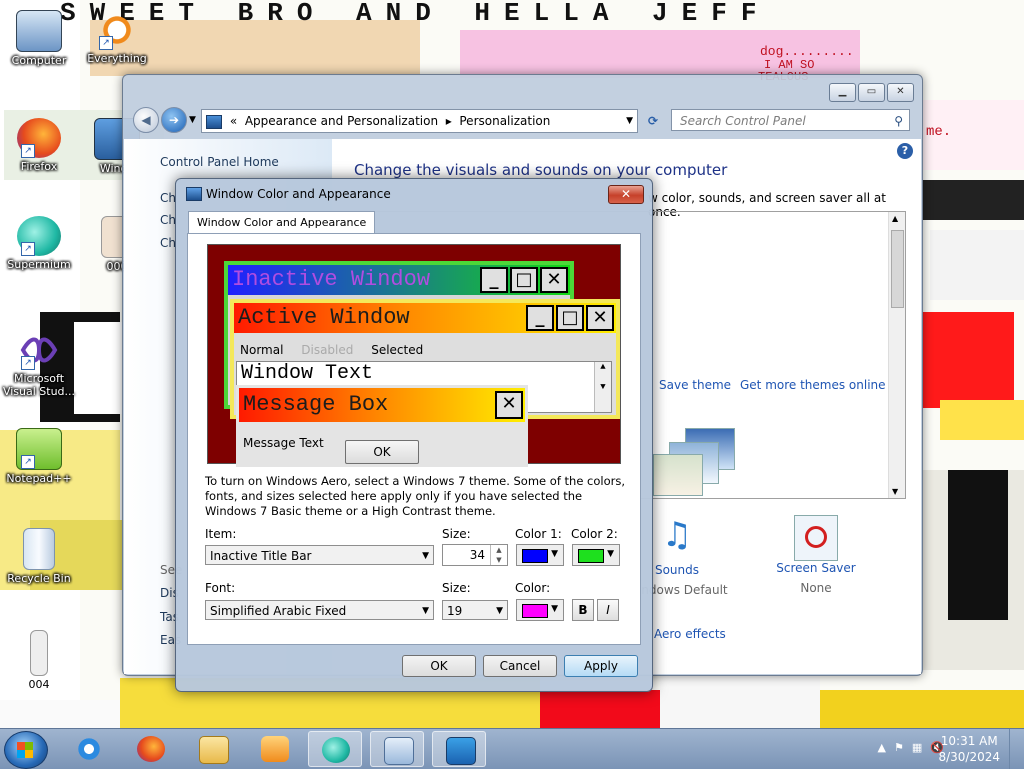 This screenshot has height=769, width=1024. Describe the element at coordinates (601, 666) in the screenshot. I see `apply-button: Apply` at that location.